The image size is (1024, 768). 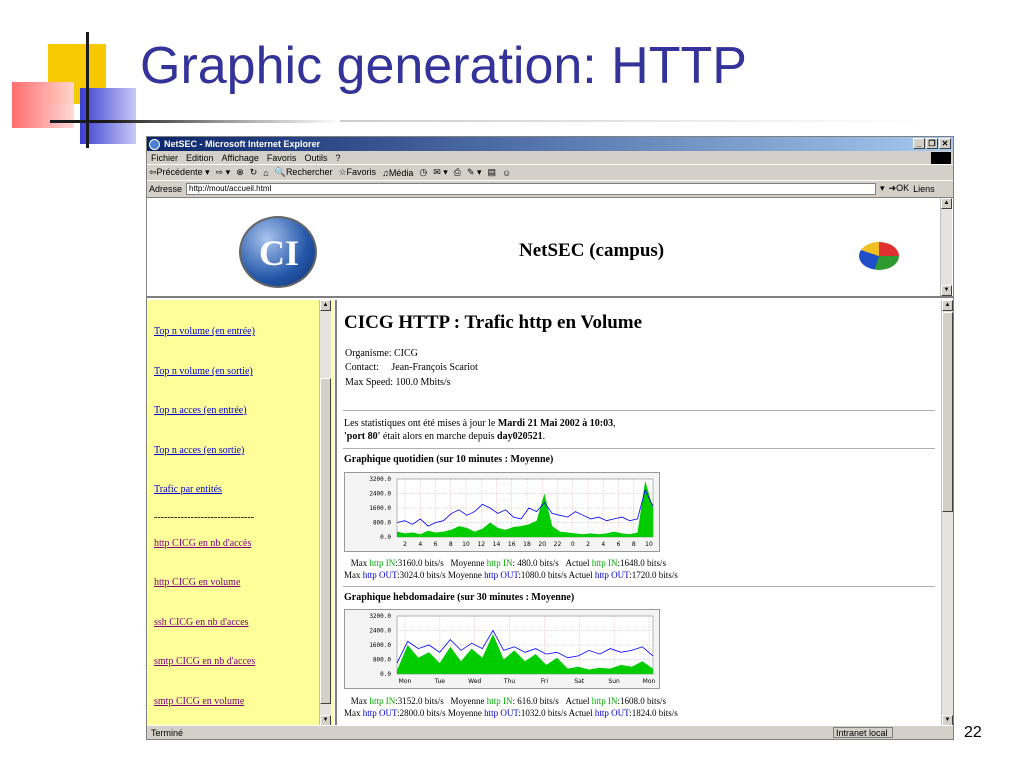 What do you see at coordinates (380, 645) in the screenshot?
I see `y-tick-label: 1600.0` at bounding box center [380, 645].